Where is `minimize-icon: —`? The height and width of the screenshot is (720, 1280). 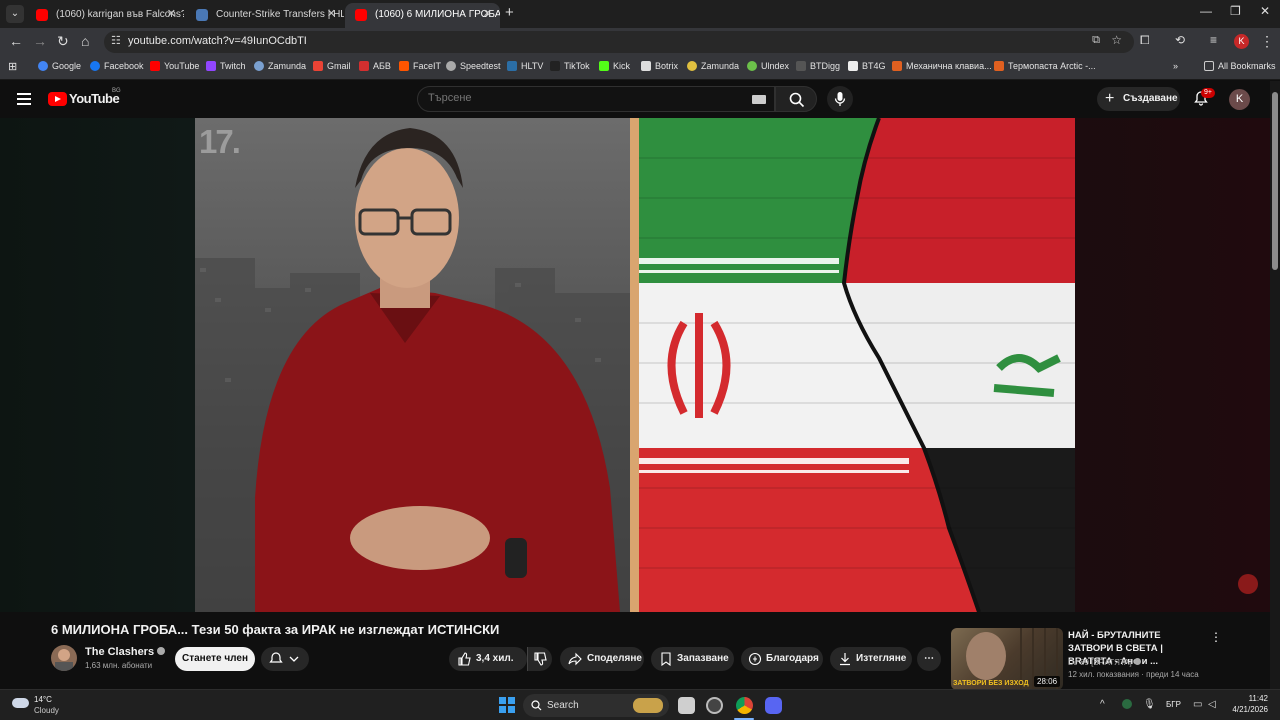
minimize-icon: — is located at coordinates (1206, 11).